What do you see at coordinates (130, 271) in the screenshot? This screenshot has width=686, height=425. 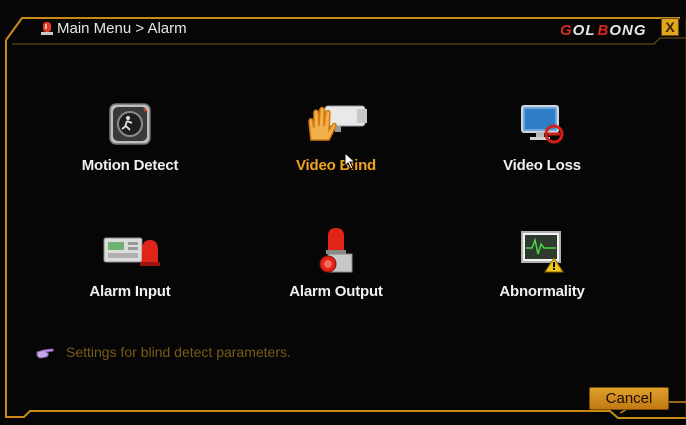 I see `menu-item-alarm-input: Alarm Input` at bounding box center [130, 271].